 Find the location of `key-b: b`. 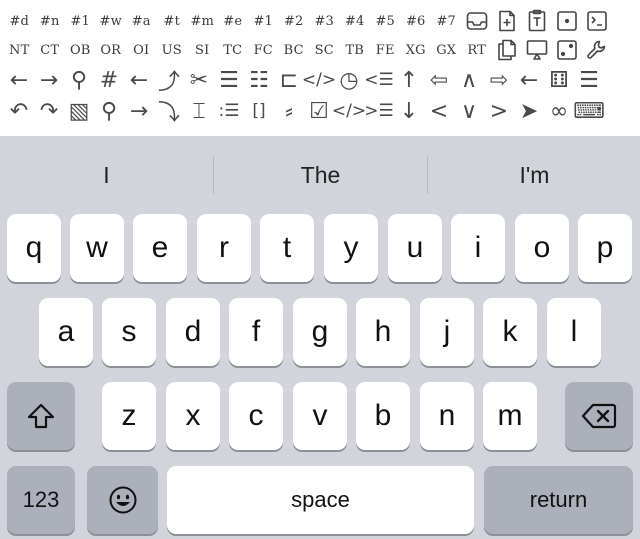

key-b: b is located at coordinates (383, 416).